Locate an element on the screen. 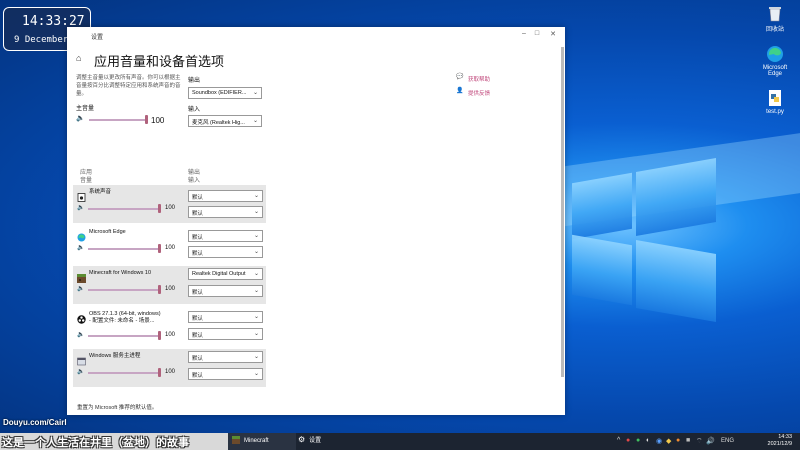  page-description: 调整主音量以更改所有声音。你可以根据主音量按百分比调整特定应用和系统声音的音量。 is located at coordinates (128, 86).